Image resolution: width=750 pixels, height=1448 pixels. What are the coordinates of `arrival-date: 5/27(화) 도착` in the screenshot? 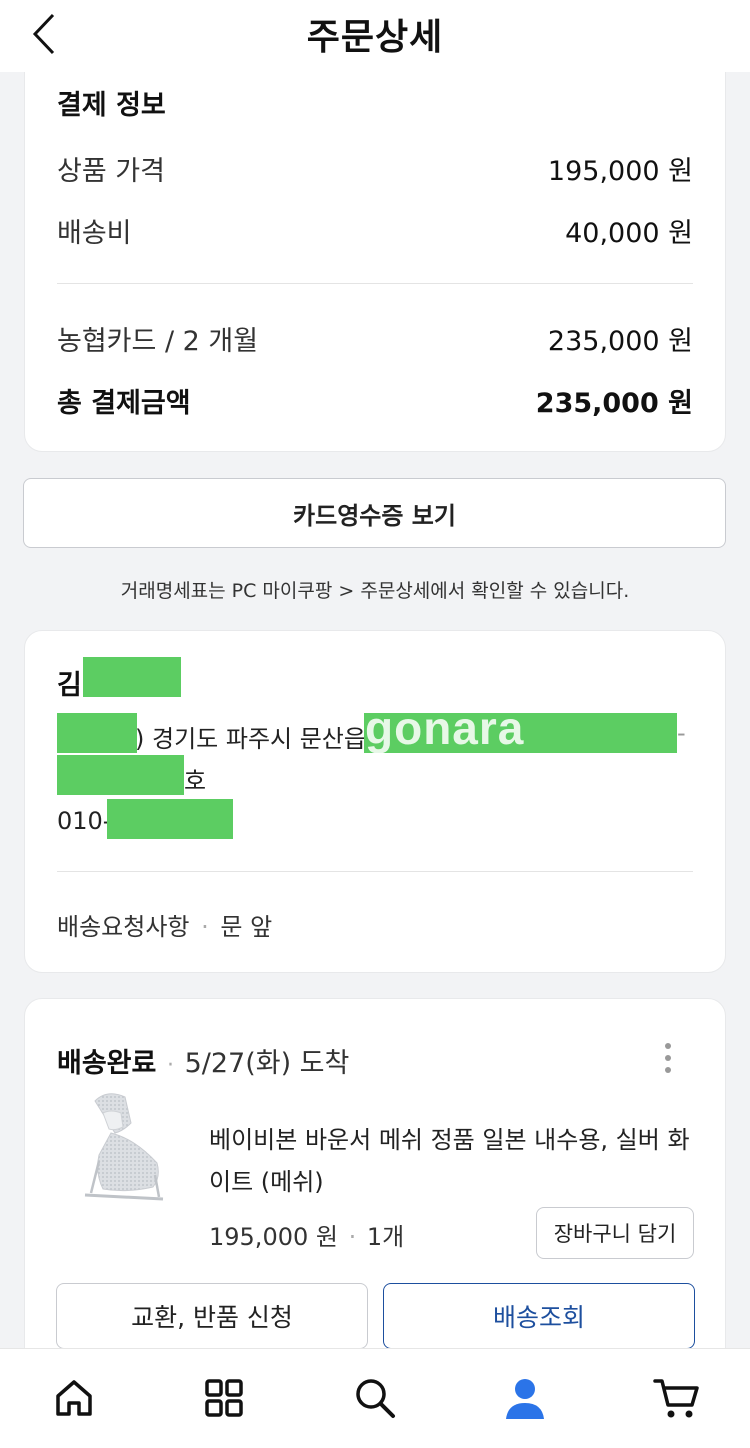 It's located at (267, 1063).